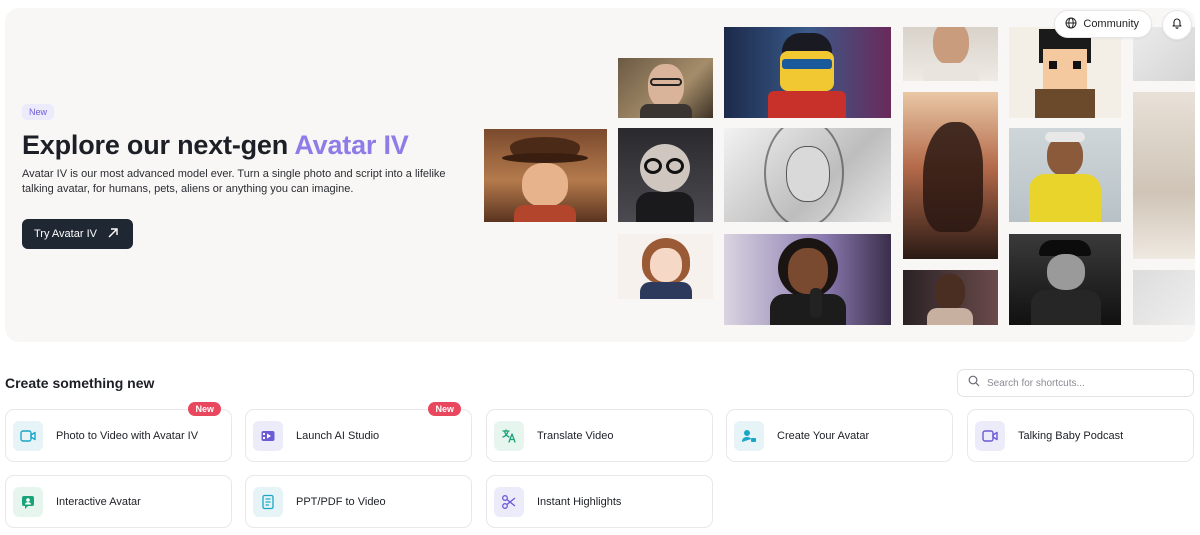 The width and height of the screenshot is (1200, 535). I want to click on woman-portrait-image, so click(950, 54).